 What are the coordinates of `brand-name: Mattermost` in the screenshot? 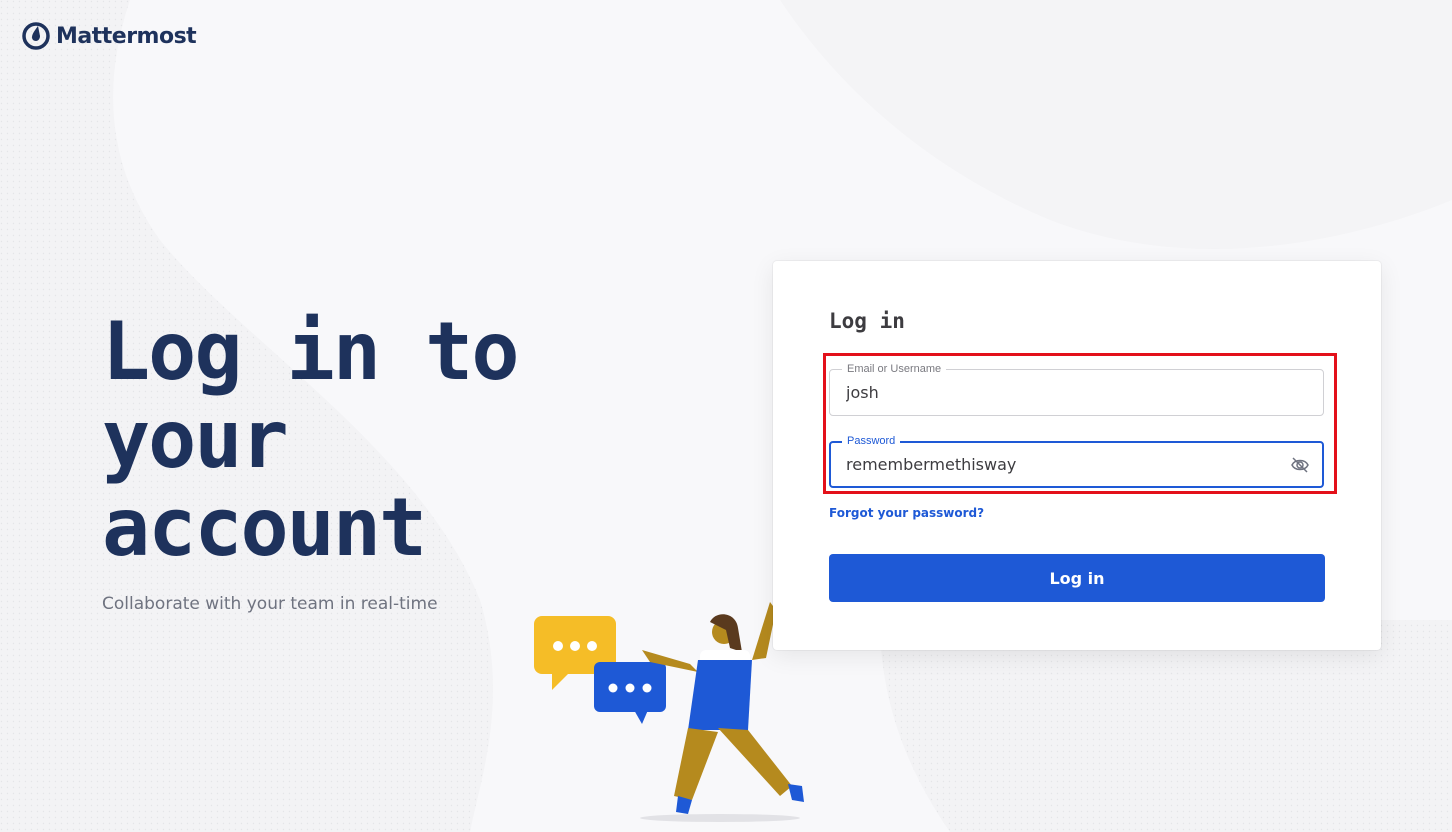 It's located at (126, 36).